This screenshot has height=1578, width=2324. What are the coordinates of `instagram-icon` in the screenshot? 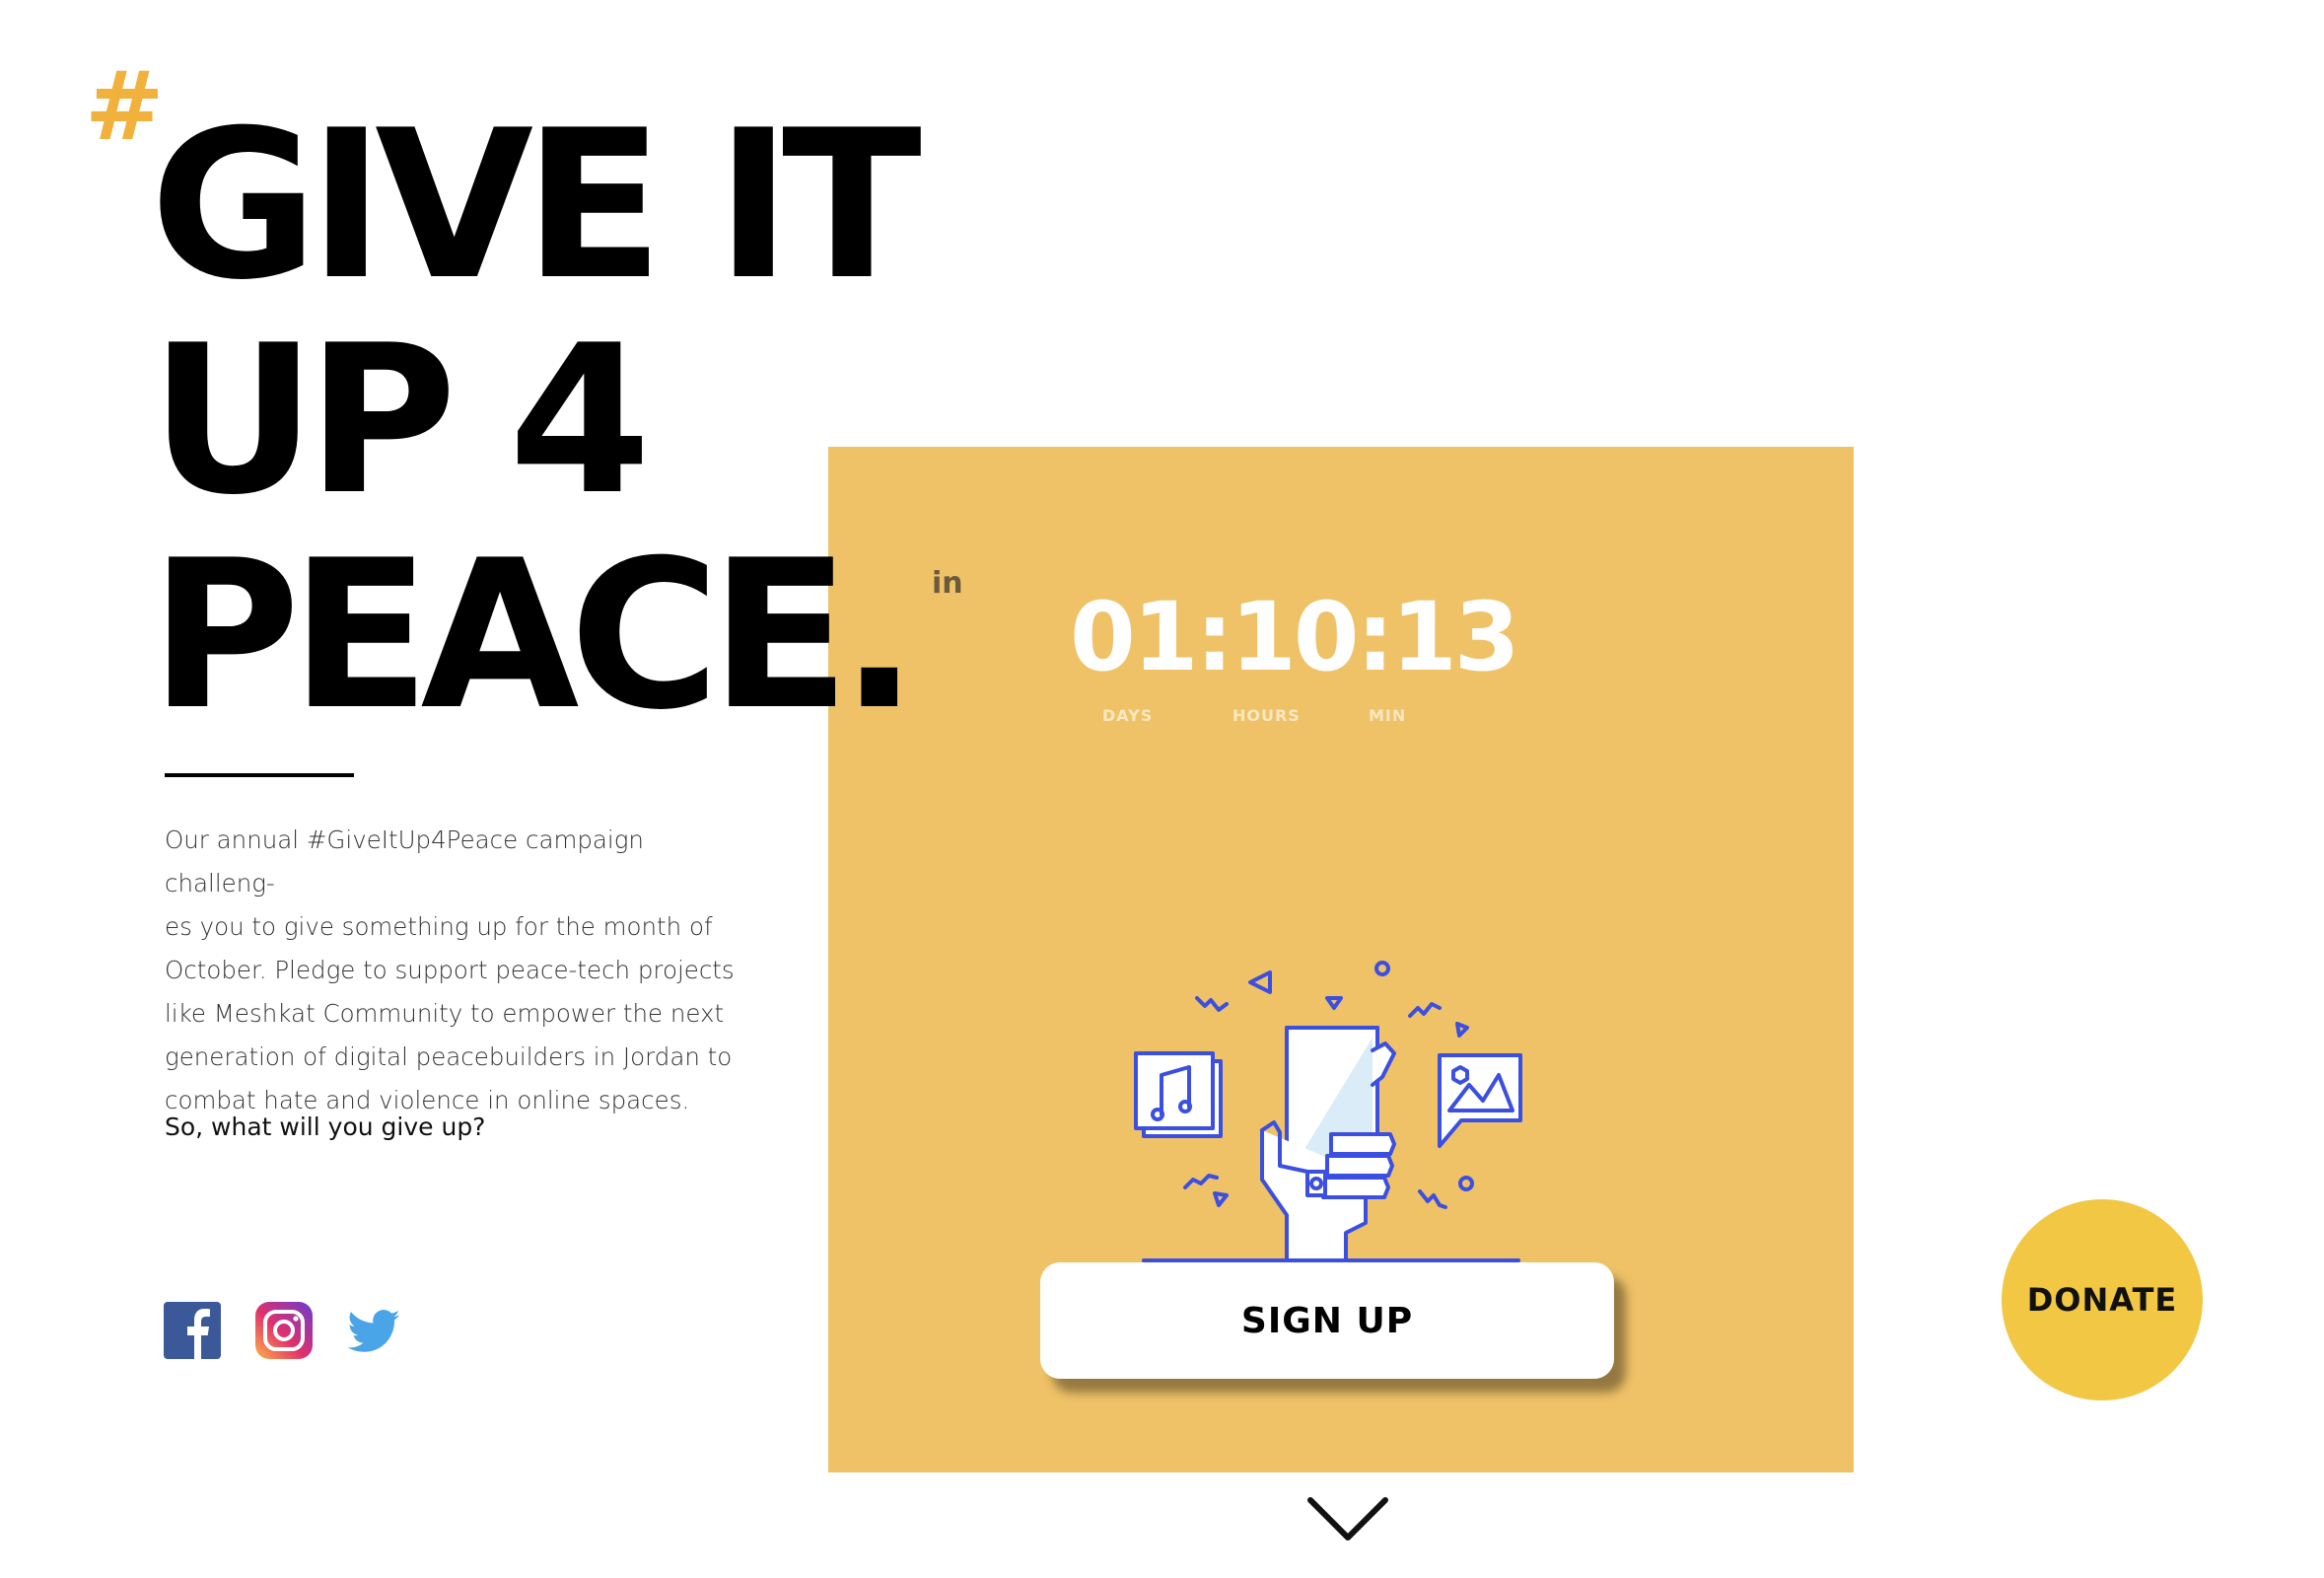 It's located at (284, 1330).